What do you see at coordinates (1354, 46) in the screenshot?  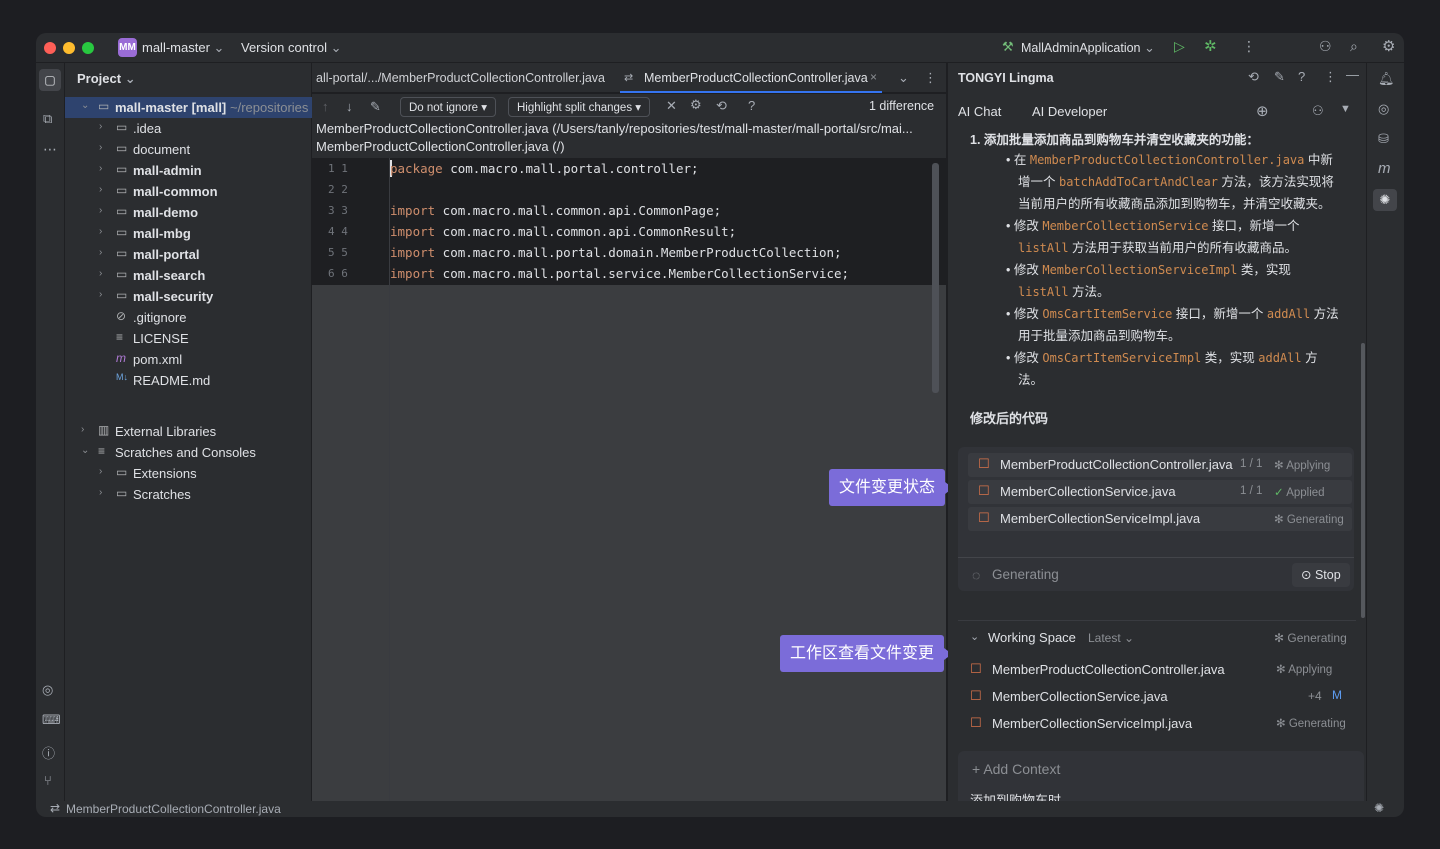 I see `search-icon: ⌕` at bounding box center [1354, 46].